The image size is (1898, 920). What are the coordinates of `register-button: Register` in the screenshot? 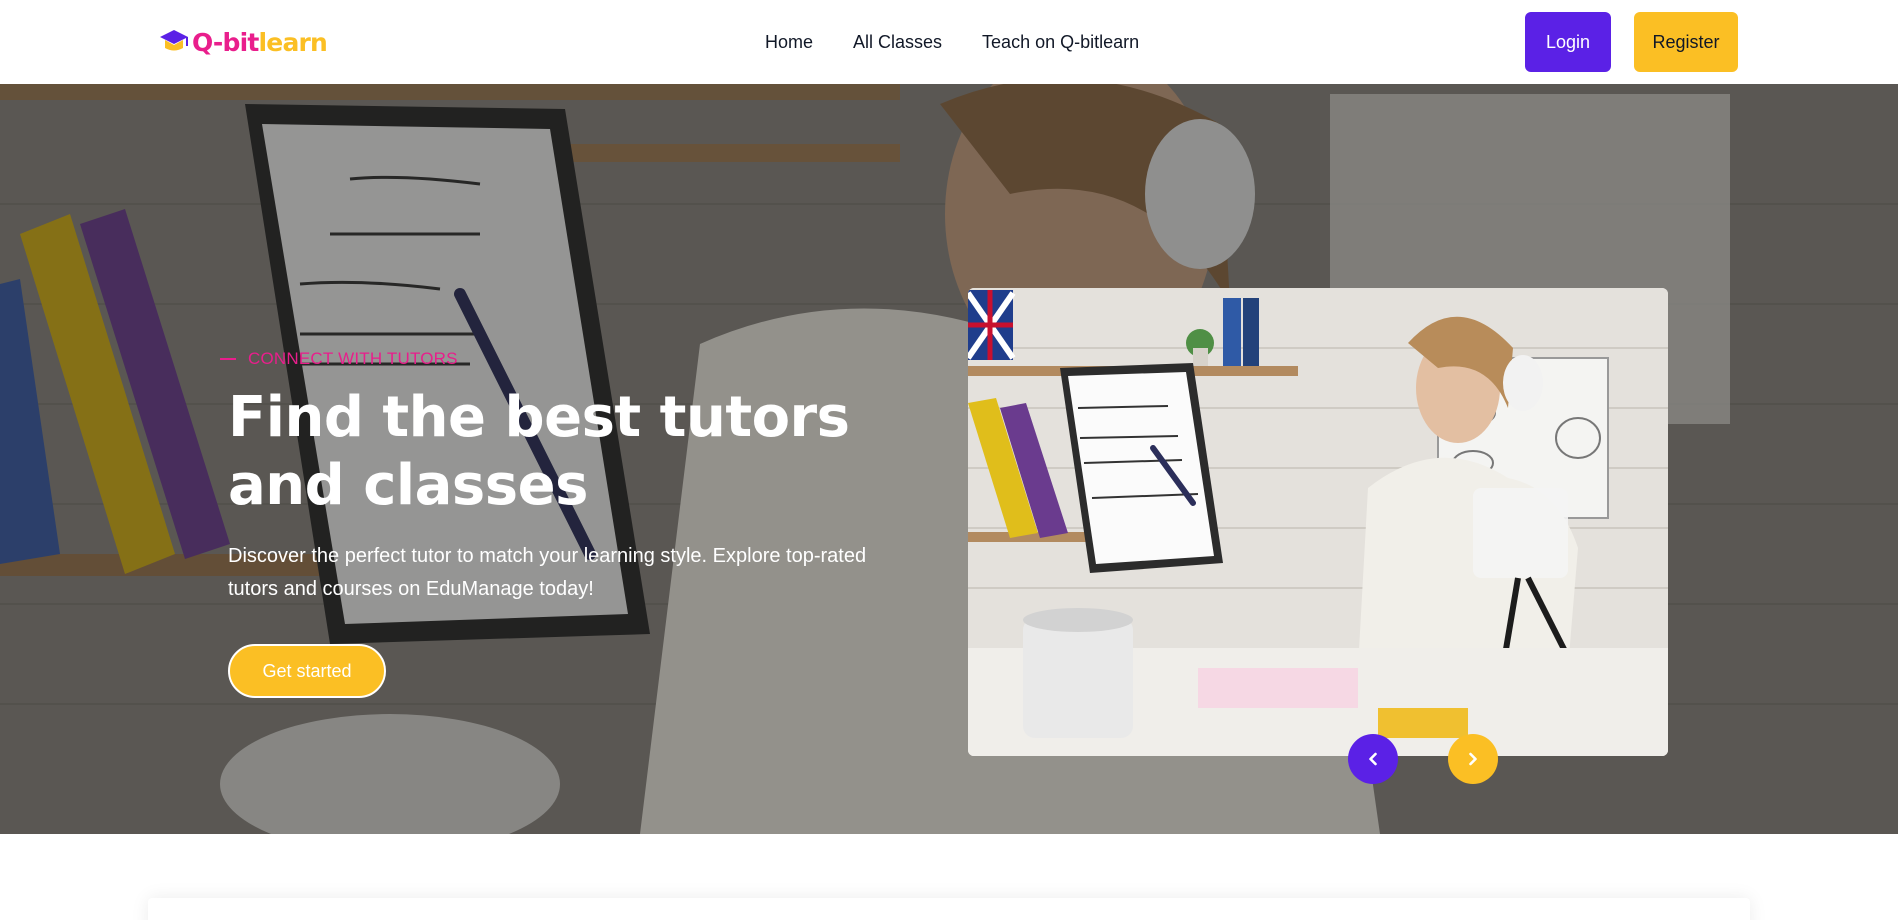 It's located at (1686, 42).